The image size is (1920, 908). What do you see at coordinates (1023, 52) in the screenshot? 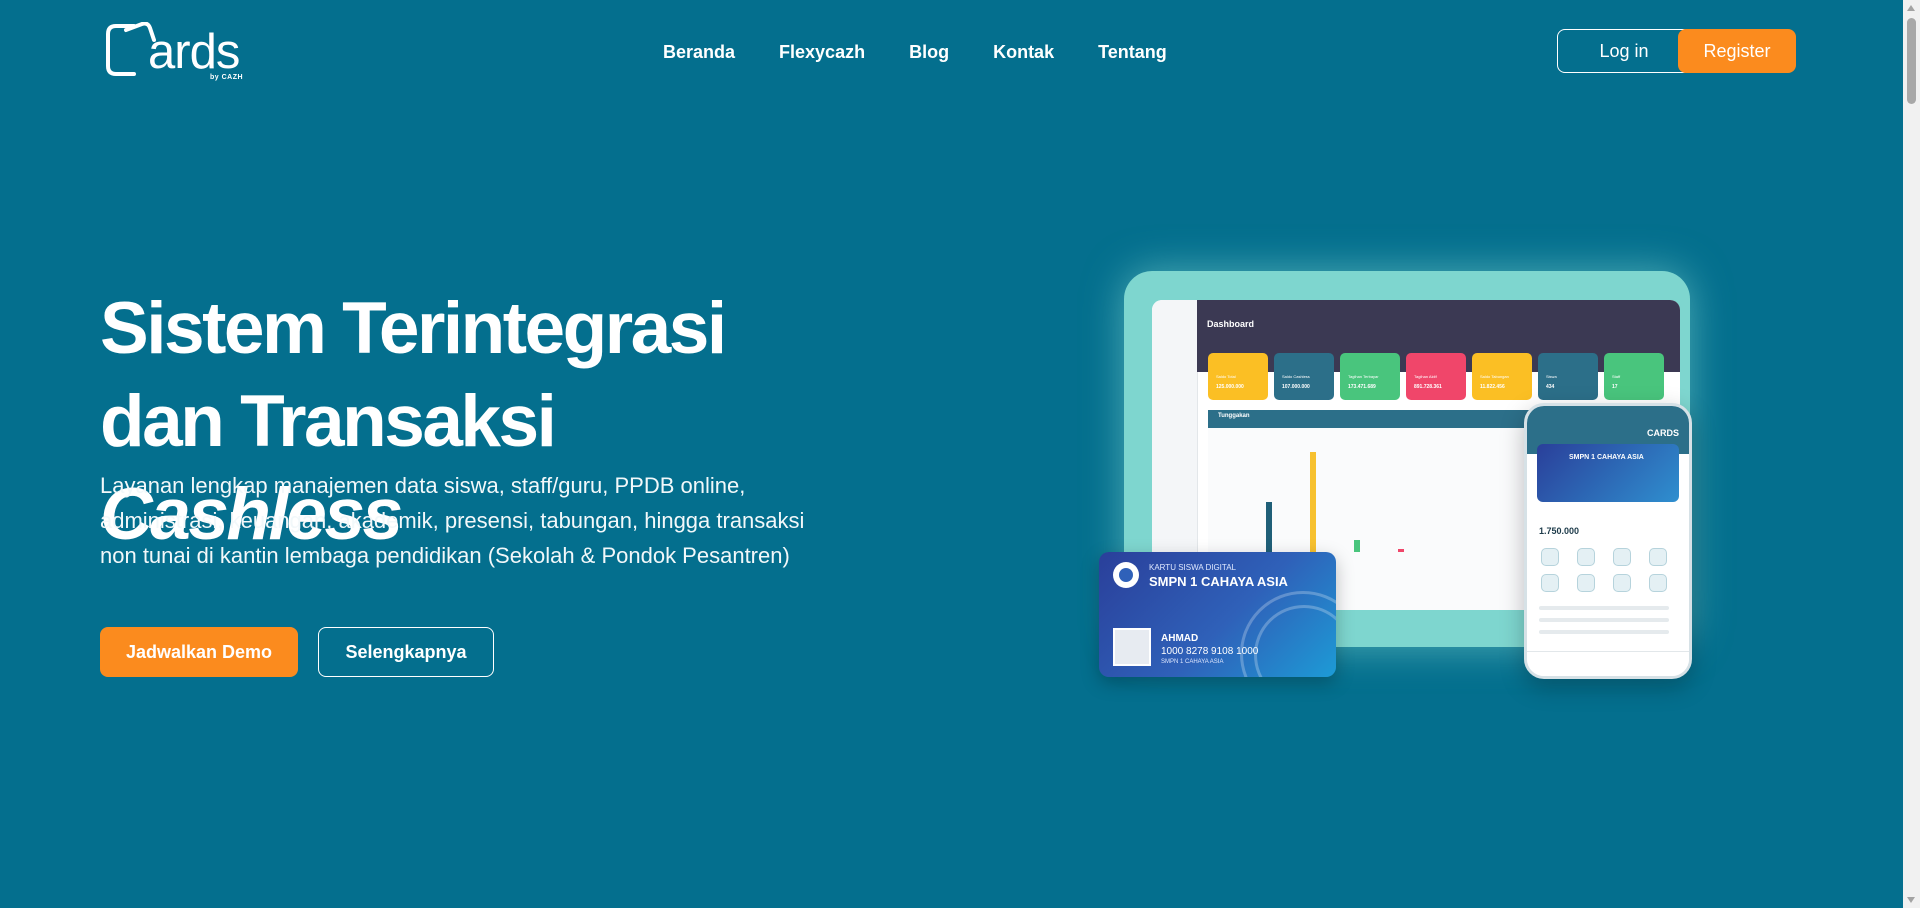
I see `nav-kontak: Kontak` at bounding box center [1023, 52].